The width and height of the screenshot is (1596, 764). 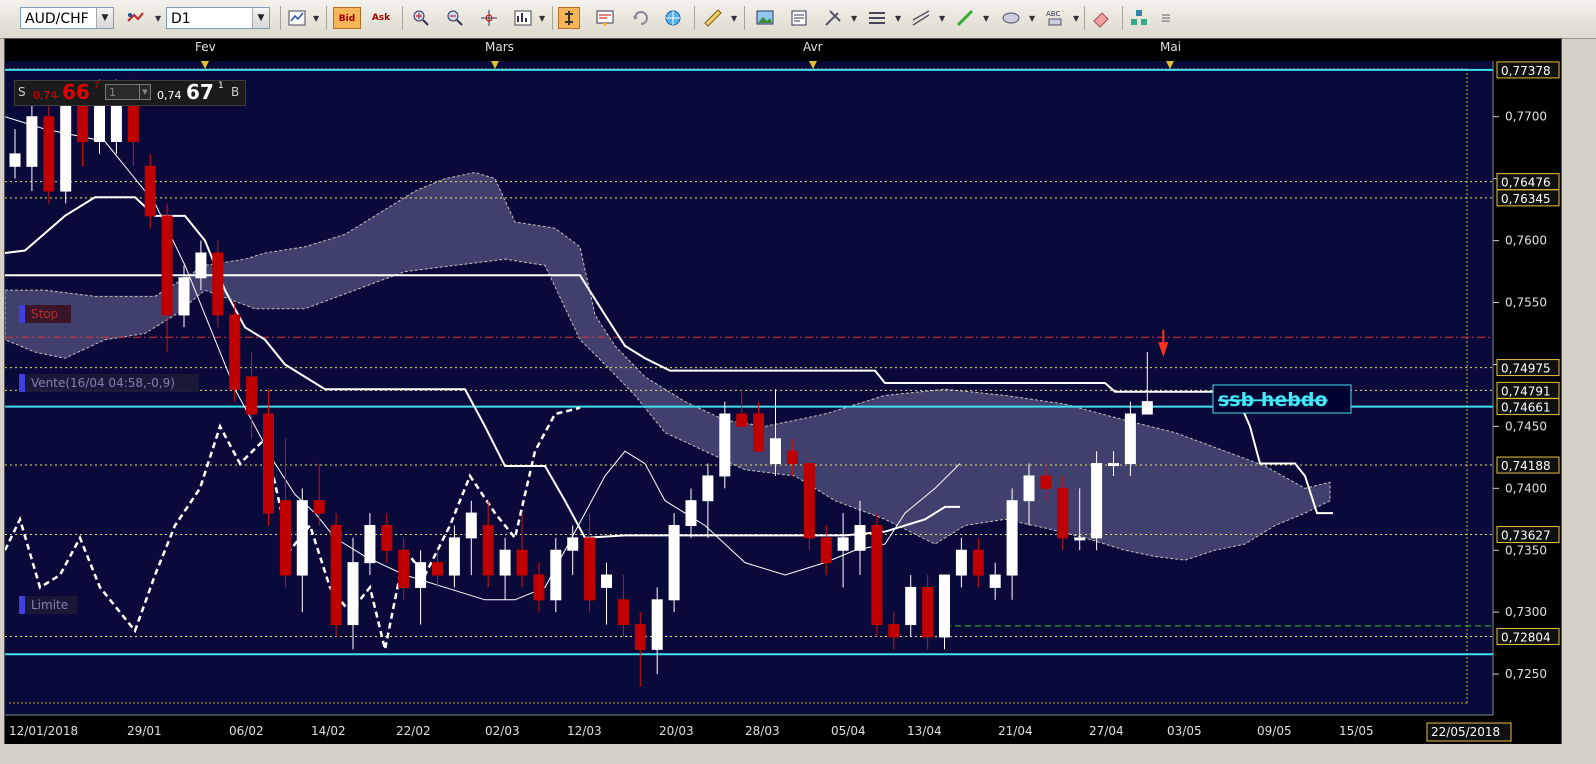 I want to click on buy-price-prefix: 0,74, so click(x=169, y=95).